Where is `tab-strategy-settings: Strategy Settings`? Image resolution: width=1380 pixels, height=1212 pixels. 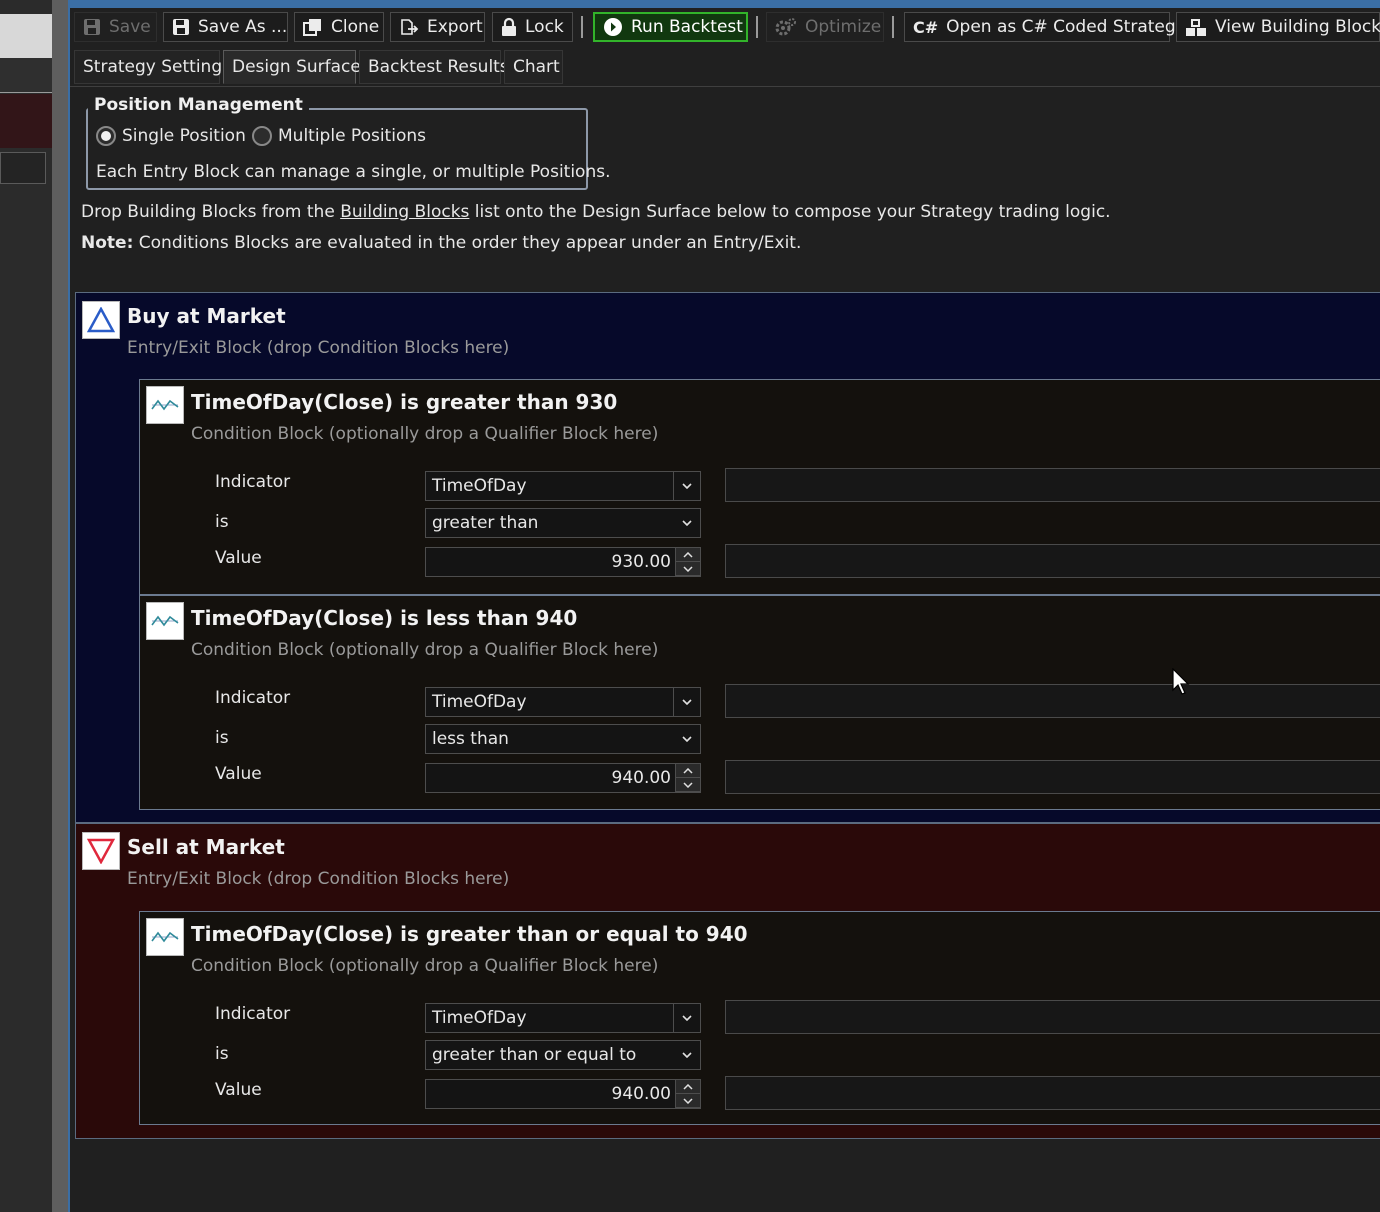
tab-strategy-settings: Strategy Settings is located at coordinates (152, 67).